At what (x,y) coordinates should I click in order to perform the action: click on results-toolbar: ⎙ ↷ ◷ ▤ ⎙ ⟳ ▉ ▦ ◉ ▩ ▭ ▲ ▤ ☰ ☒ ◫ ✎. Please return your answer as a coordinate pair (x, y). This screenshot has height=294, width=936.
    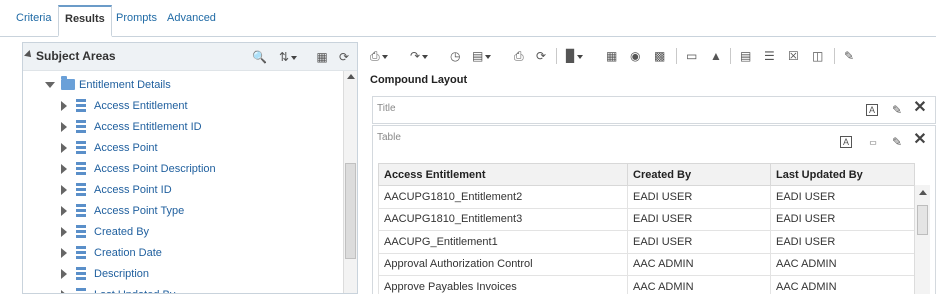
    Looking at the image, I should click on (651, 56).